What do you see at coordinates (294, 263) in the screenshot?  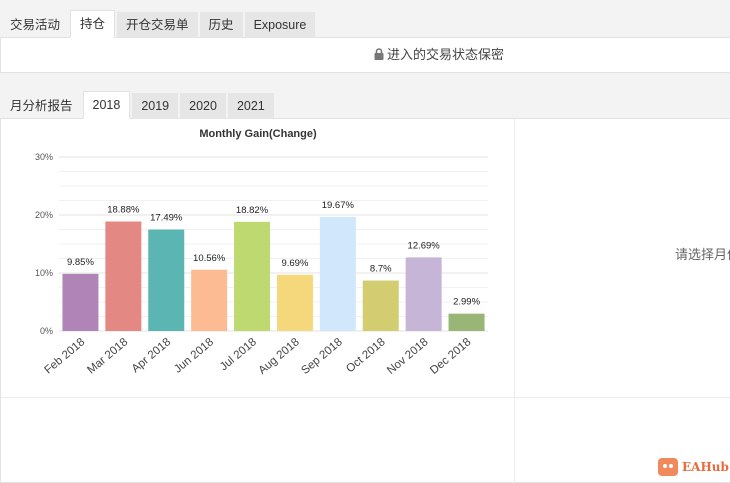 I see `bar-data-label: 9.69%` at bounding box center [294, 263].